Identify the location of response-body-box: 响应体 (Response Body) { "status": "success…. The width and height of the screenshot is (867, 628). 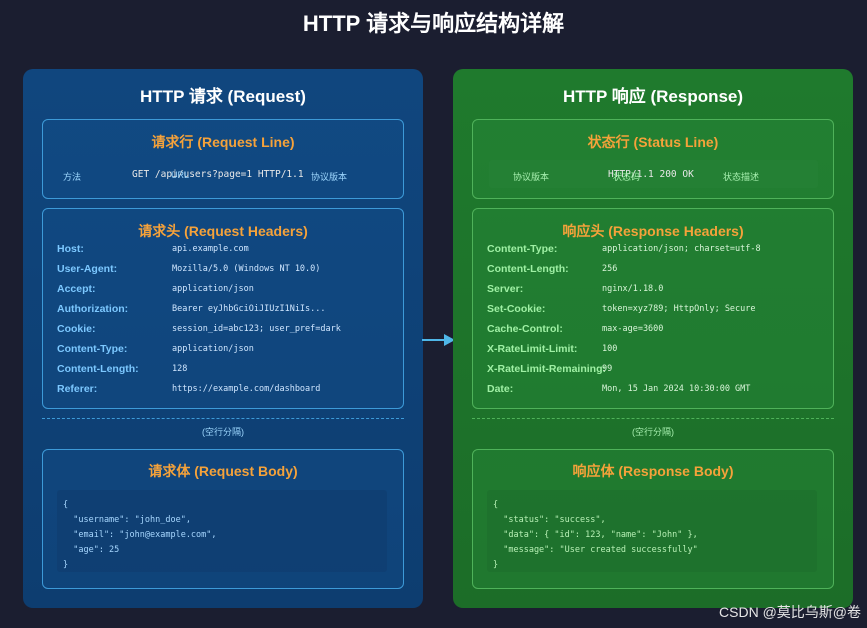
(653, 519).